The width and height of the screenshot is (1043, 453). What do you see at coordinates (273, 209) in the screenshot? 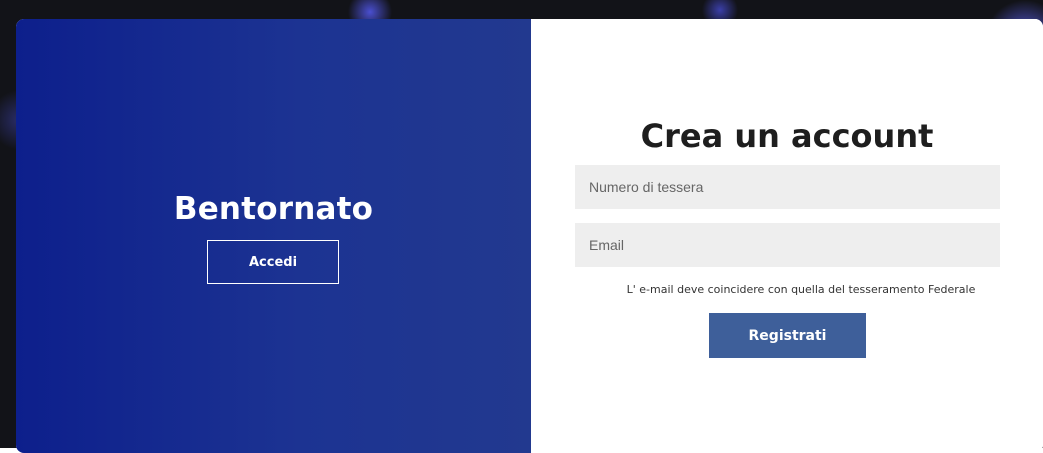
I see `welcome-title: Bentornato` at bounding box center [273, 209].